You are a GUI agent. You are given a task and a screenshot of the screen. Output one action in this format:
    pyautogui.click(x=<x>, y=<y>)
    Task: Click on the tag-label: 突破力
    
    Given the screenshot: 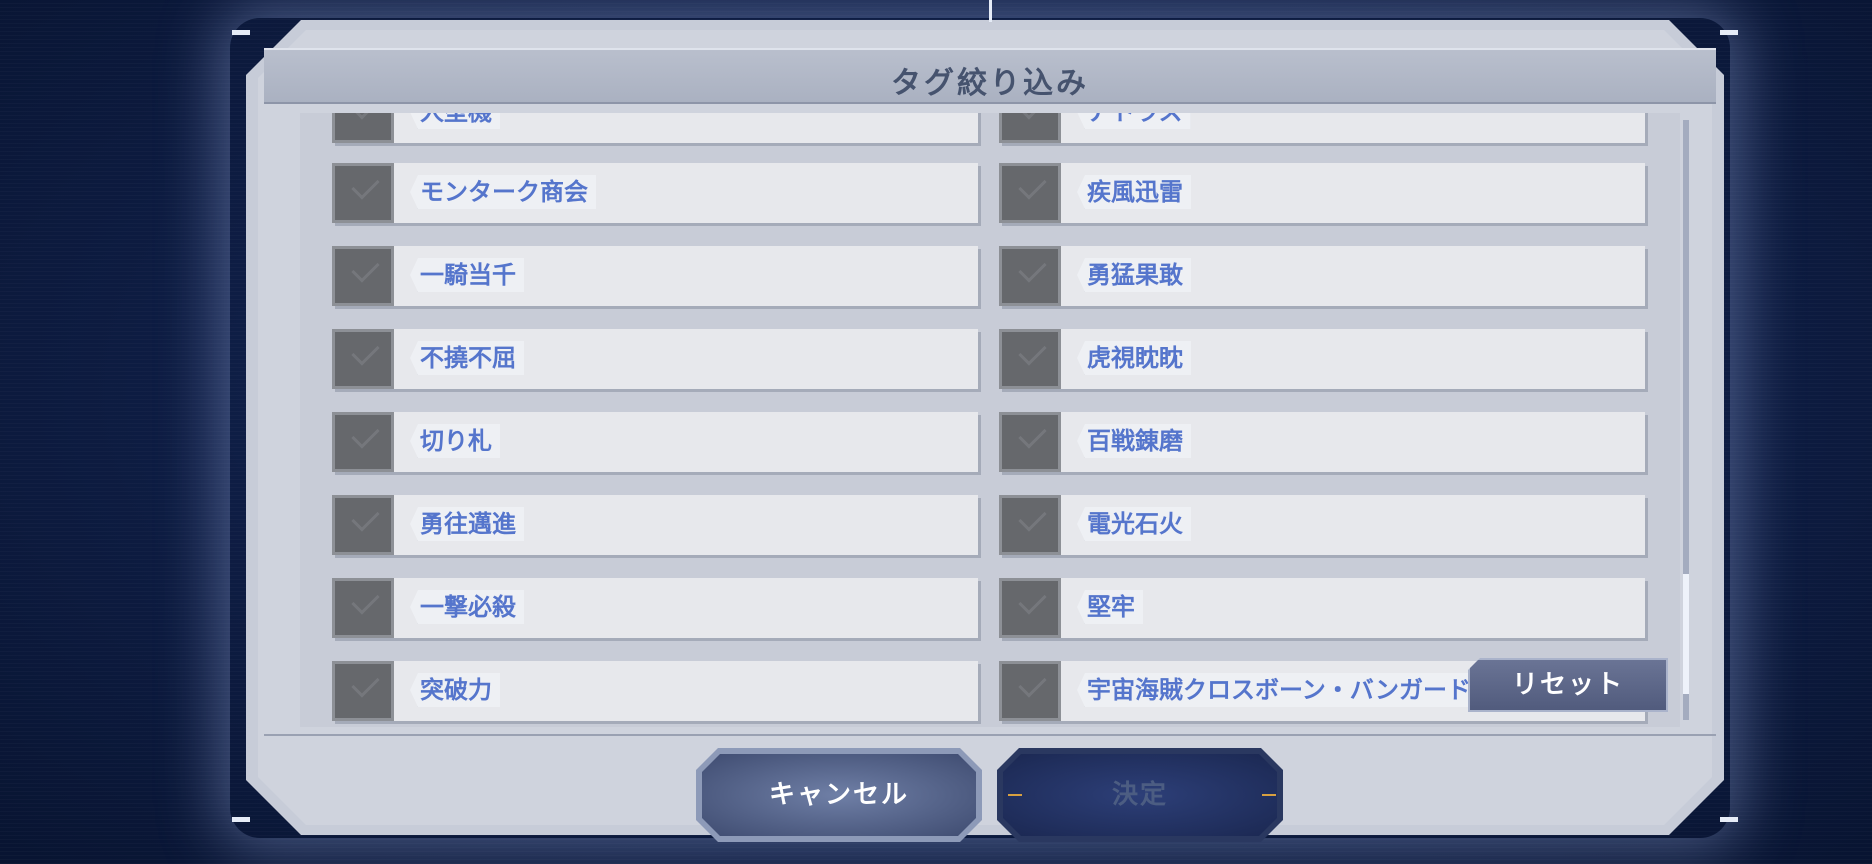 What is the action you would take?
    pyautogui.click(x=455, y=690)
    